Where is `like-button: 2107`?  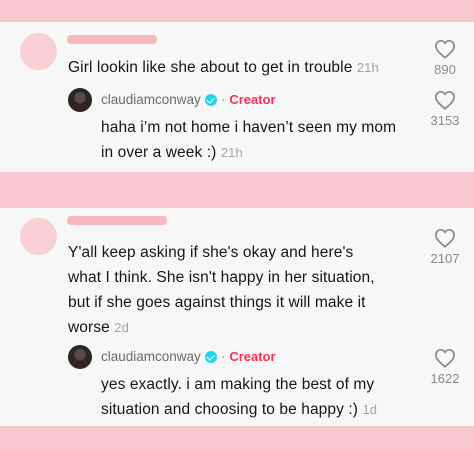 like-button: 2107 is located at coordinates (445, 247).